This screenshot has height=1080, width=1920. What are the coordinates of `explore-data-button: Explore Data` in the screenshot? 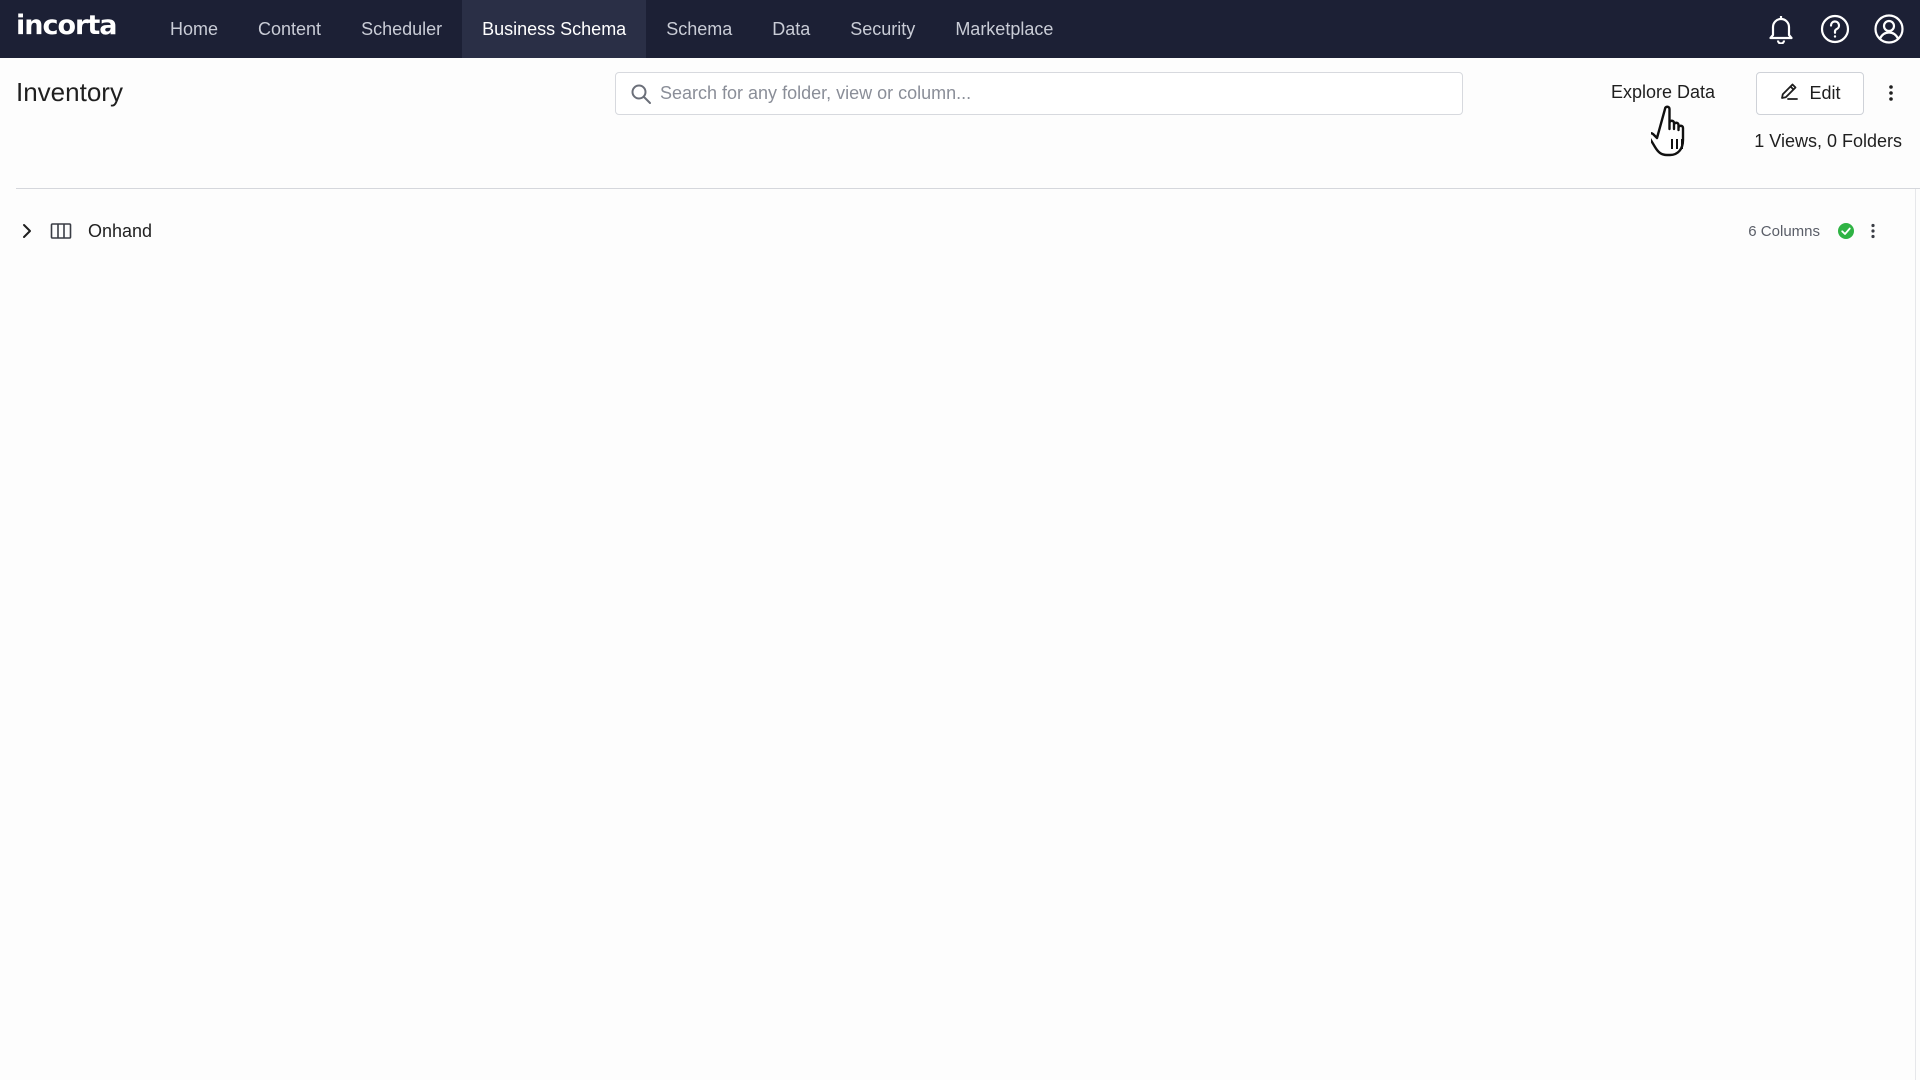 It's located at (1663, 92).